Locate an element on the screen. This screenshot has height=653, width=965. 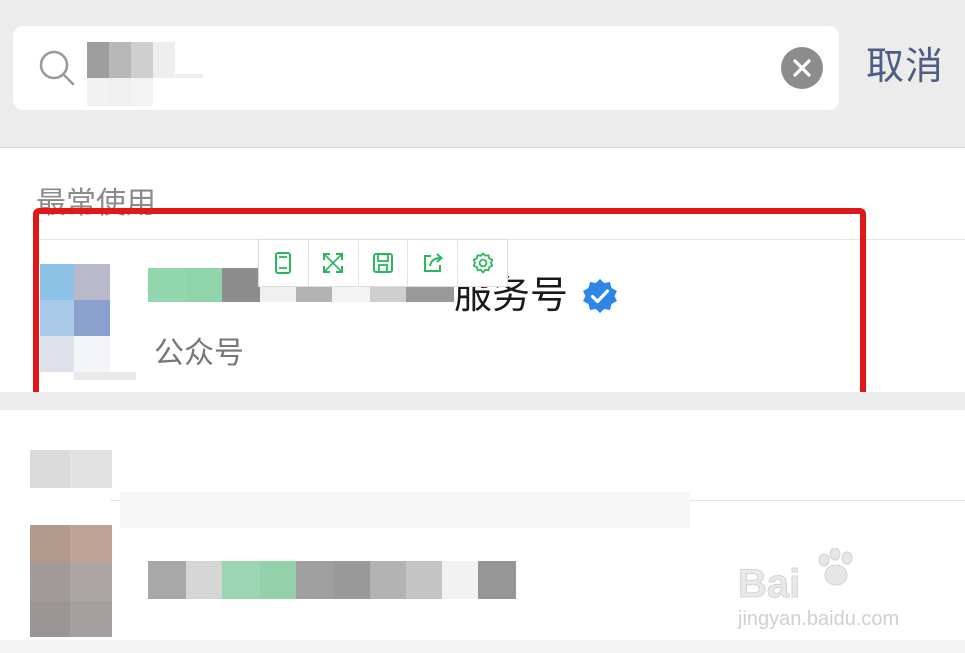
redacted-area is located at coordinates (405, 510).